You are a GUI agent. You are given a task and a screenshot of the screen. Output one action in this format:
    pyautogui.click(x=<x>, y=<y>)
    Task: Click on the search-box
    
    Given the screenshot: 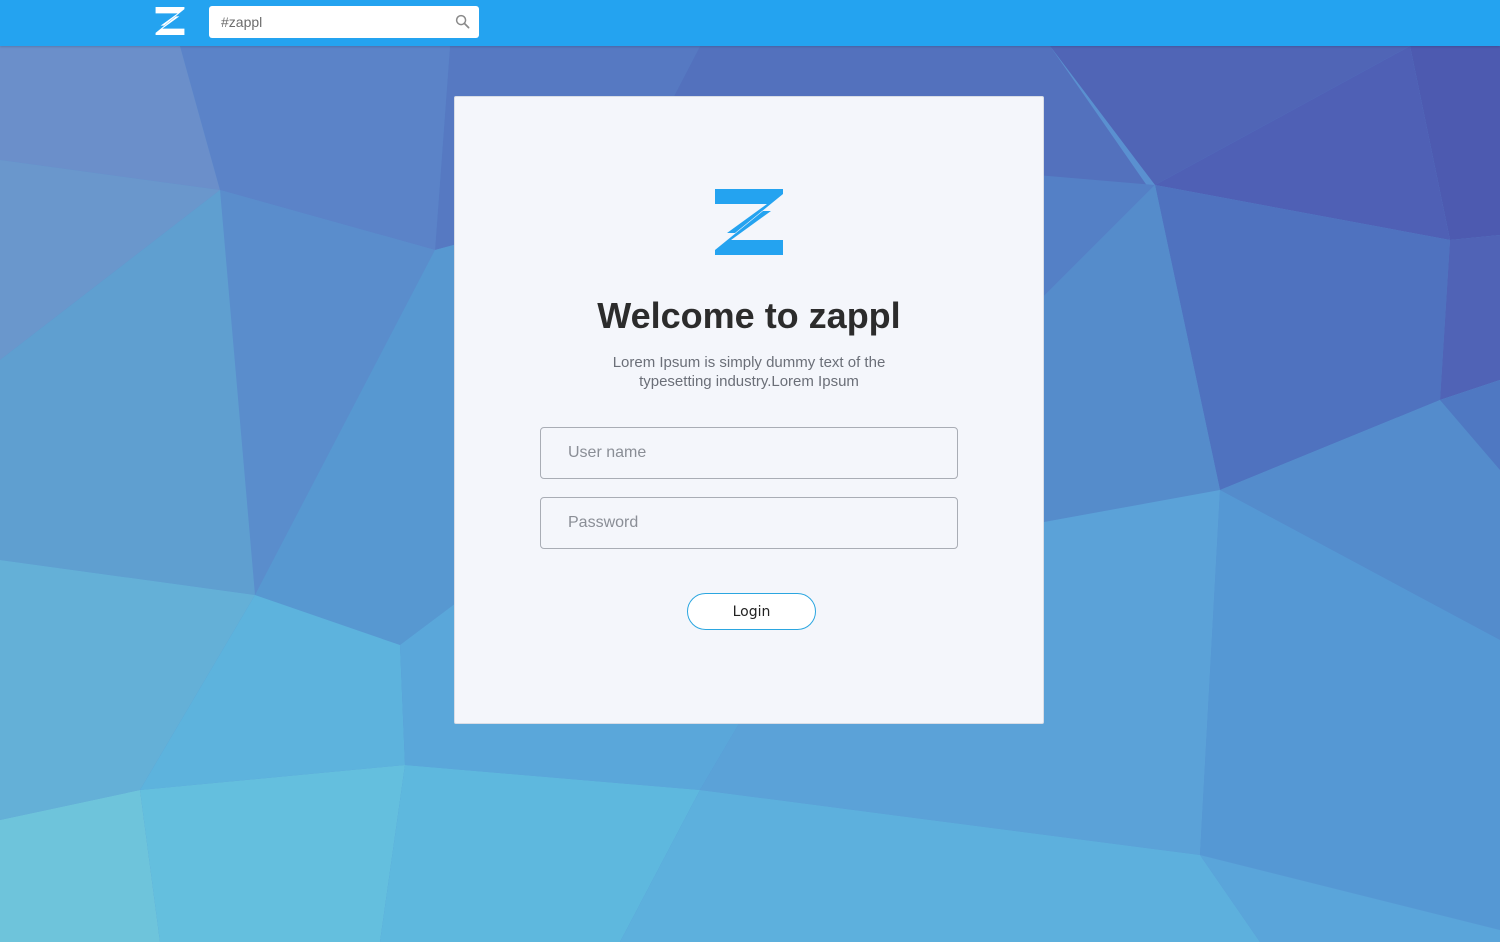 What is the action you would take?
    pyautogui.click(x=344, y=22)
    